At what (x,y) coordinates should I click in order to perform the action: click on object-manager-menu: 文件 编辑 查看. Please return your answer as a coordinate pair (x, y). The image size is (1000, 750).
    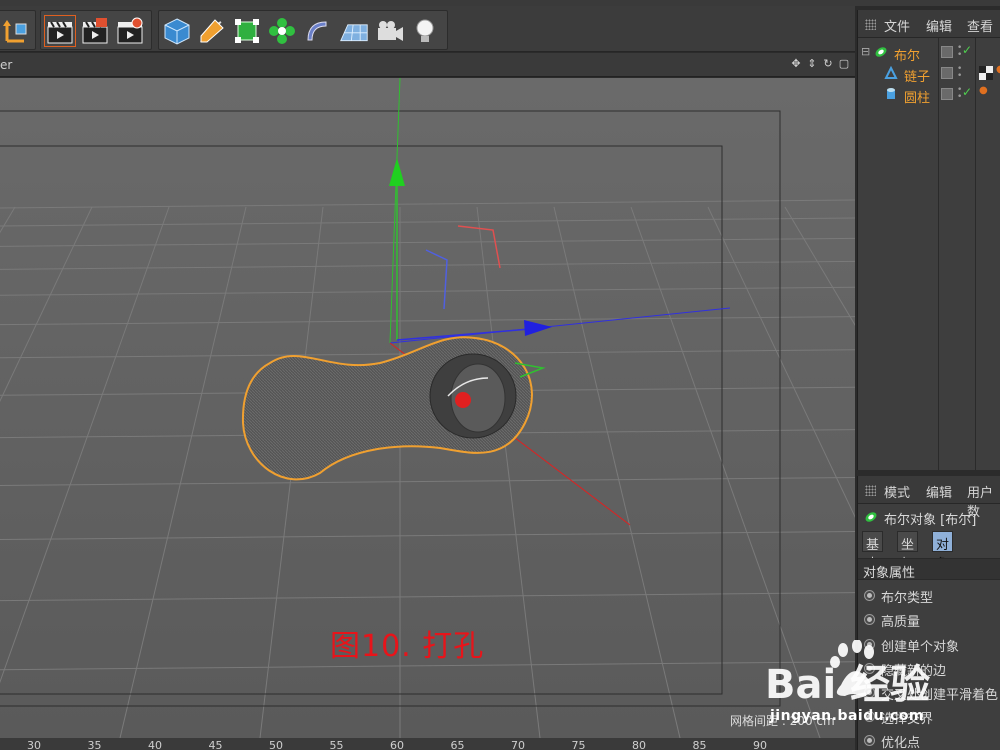
    Looking at the image, I should click on (929, 24).